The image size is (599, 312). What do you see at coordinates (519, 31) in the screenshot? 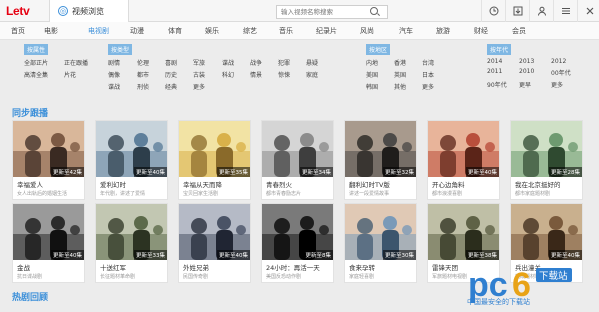
I see `nav-item-13: 会员` at bounding box center [519, 31].